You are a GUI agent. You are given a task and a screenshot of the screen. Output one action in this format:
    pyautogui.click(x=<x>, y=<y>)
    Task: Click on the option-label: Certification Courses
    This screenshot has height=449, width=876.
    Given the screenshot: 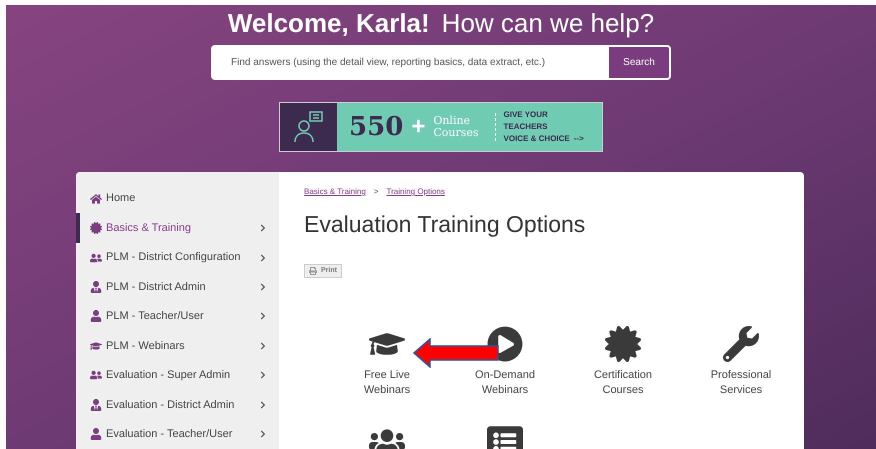 What is the action you would take?
    pyautogui.click(x=623, y=383)
    